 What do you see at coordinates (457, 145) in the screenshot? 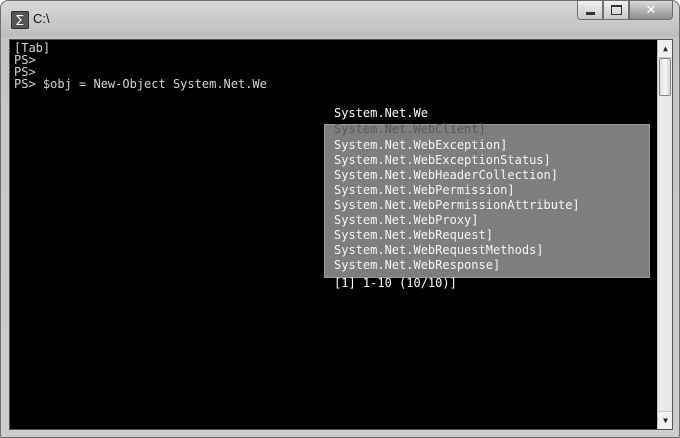
I see `completion-item: System.Net.WebException]` at bounding box center [457, 145].